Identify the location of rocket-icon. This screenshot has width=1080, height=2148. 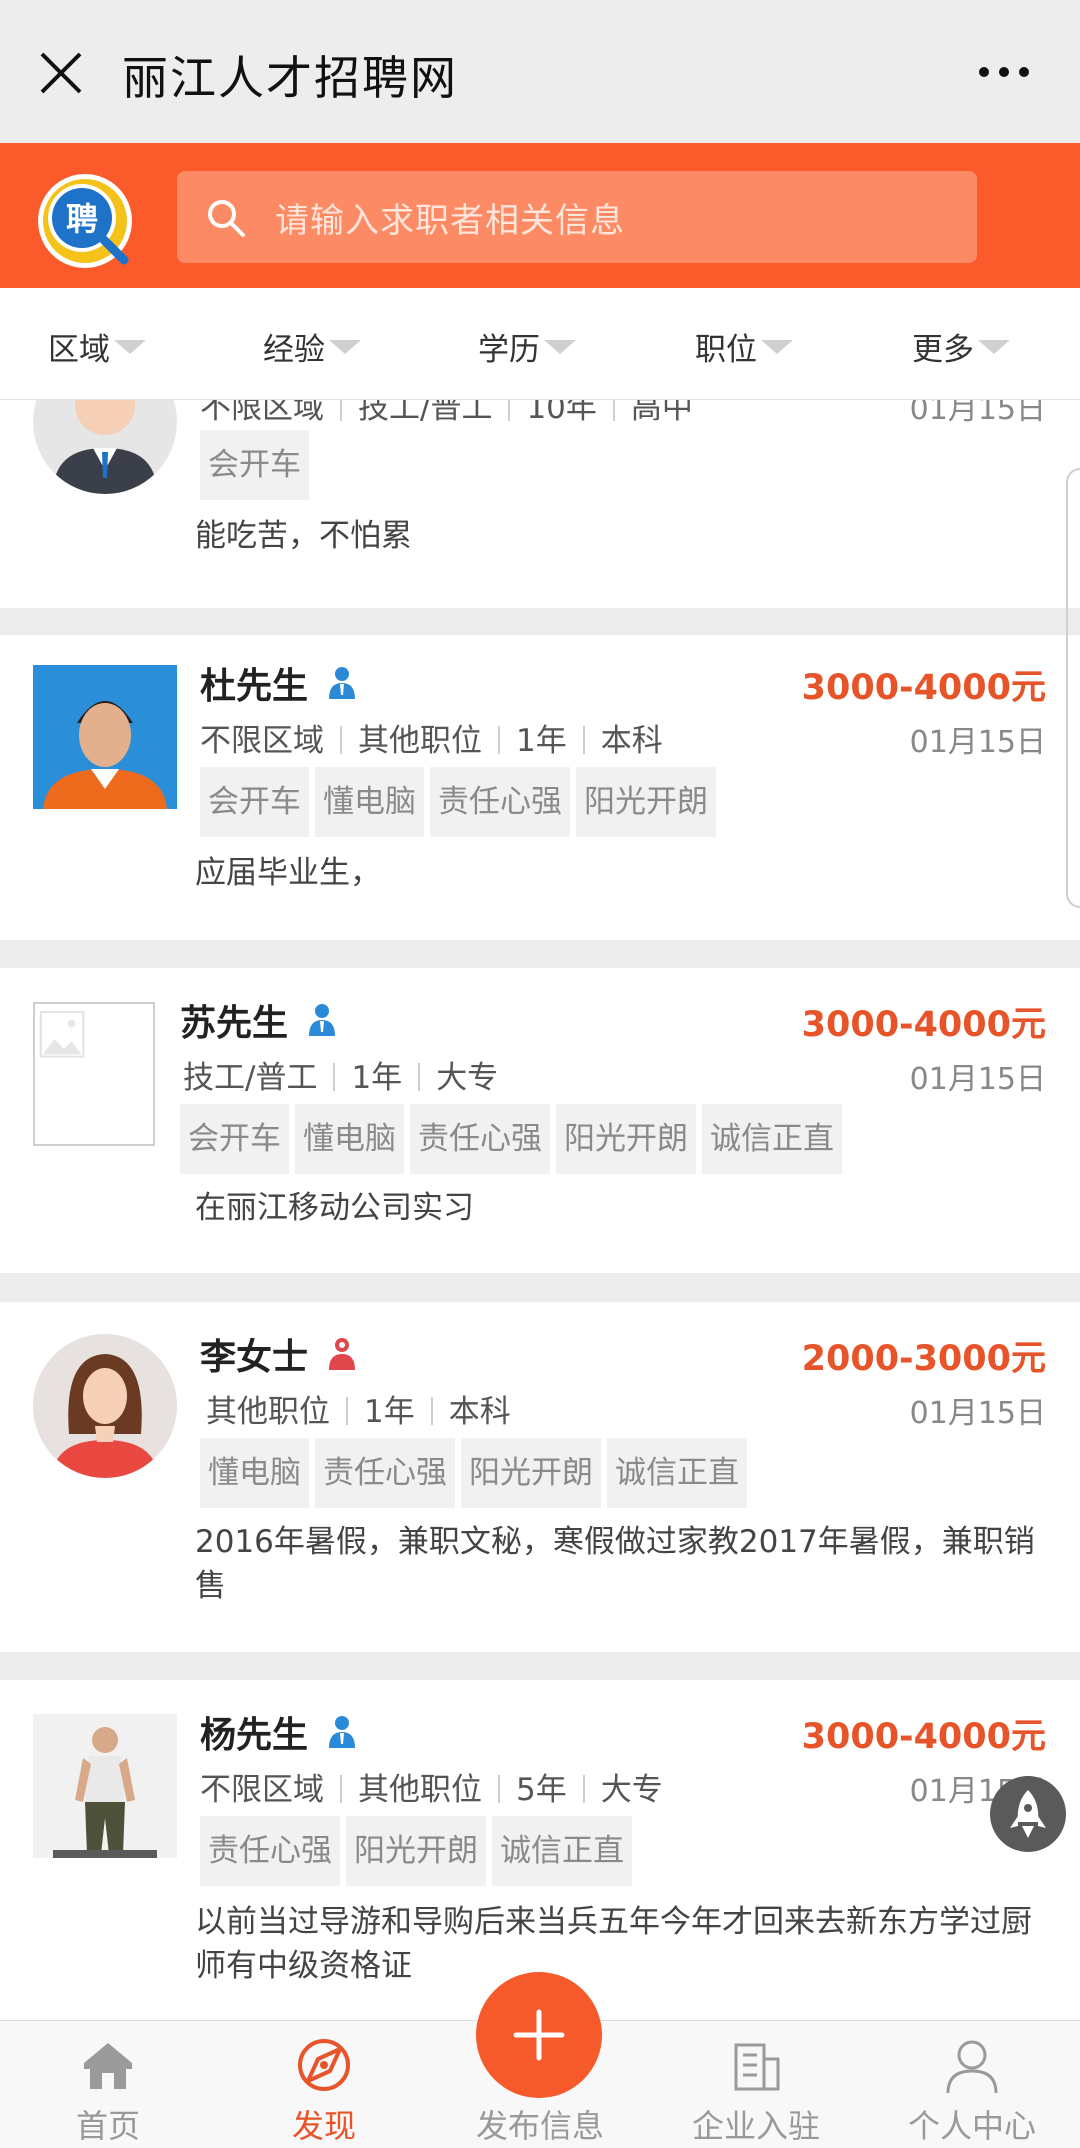
(1028, 1814).